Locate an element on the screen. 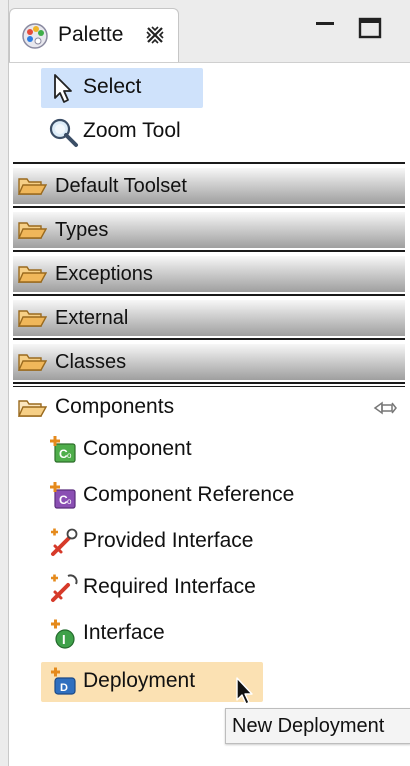 The image size is (410, 766). tool-label: Interface is located at coordinates (124, 632).